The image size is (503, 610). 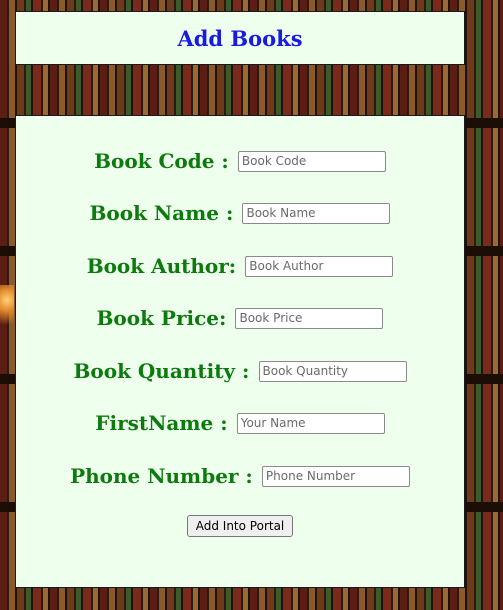 I want to click on book-code-label: Book Code :, so click(x=161, y=161).